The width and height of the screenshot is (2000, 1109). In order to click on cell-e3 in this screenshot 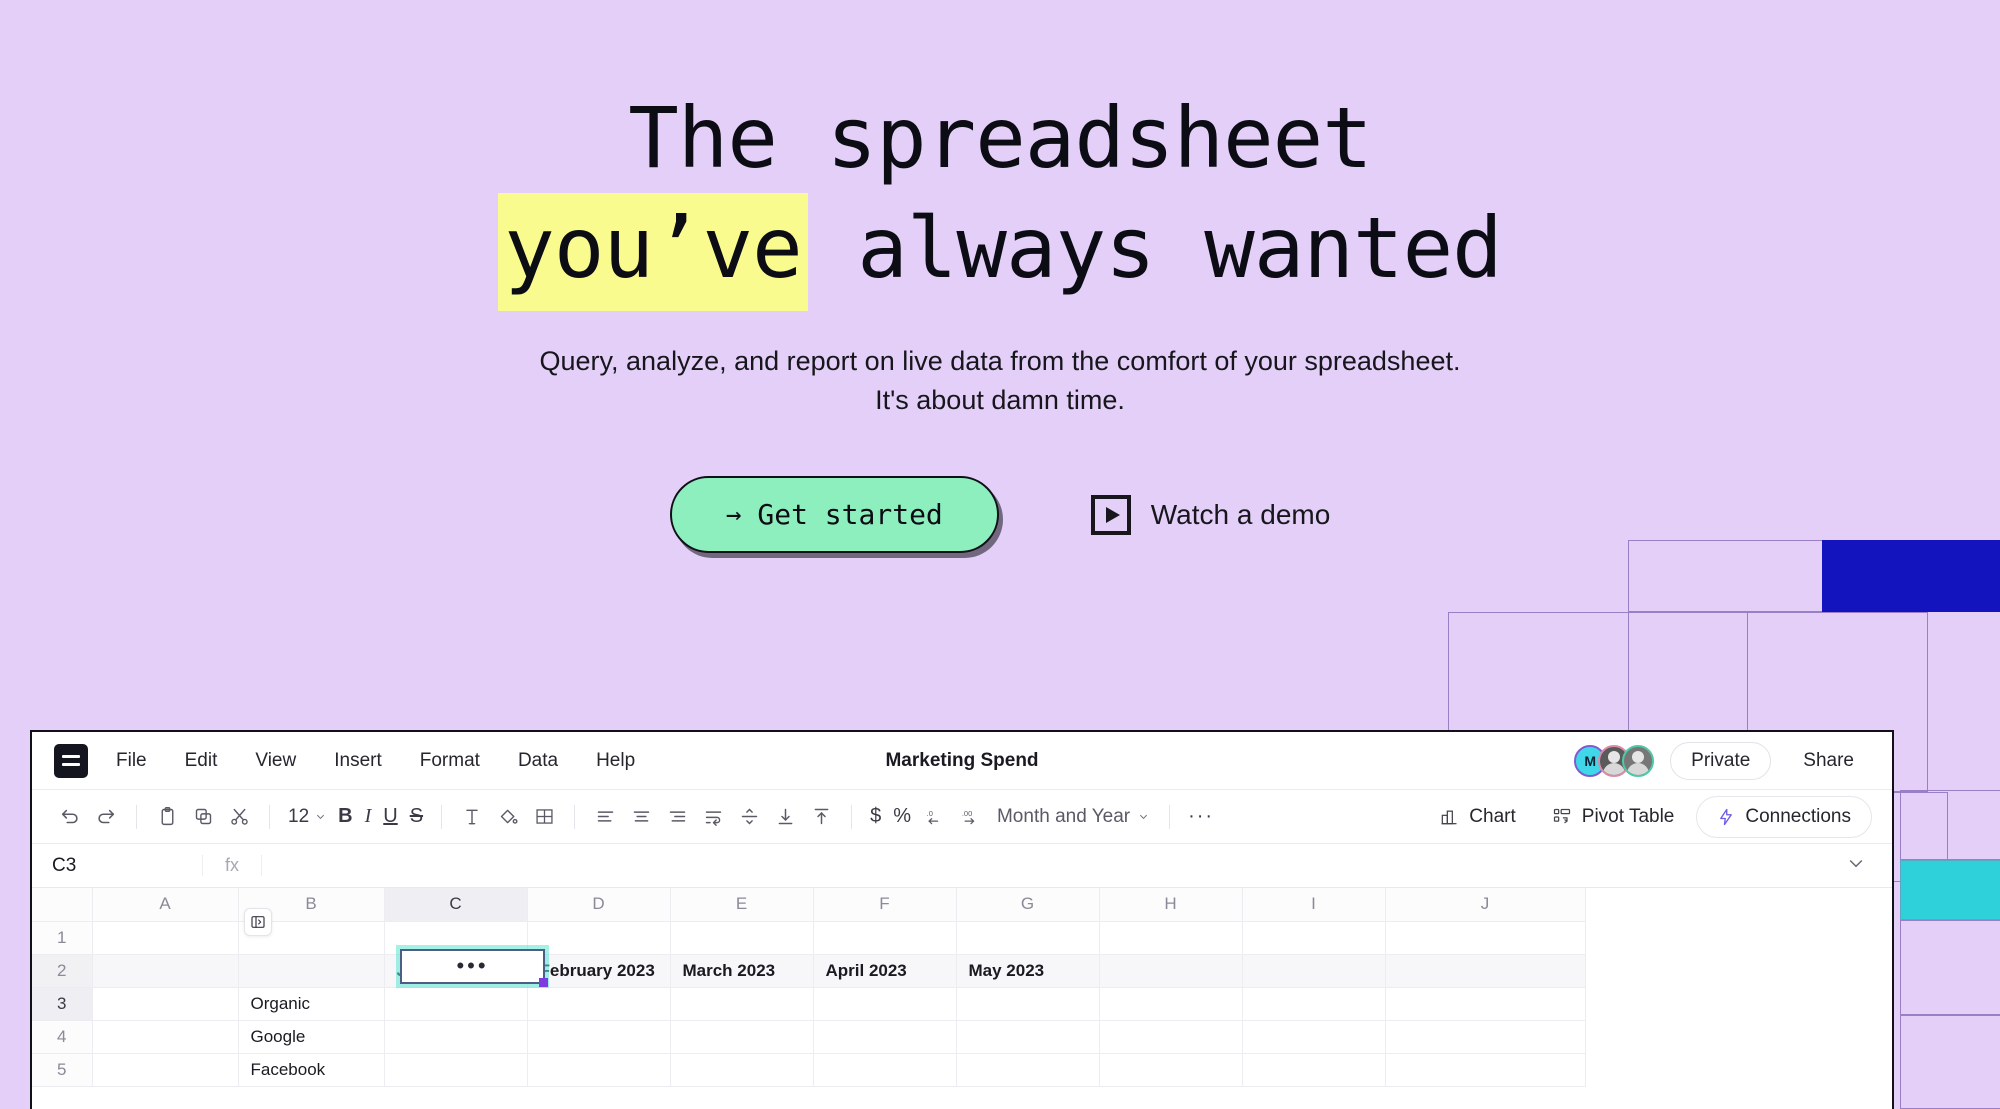, I will do `click(742, 1004)`.